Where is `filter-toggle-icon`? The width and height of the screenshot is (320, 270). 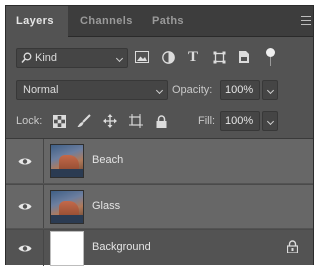
filter-toggle-icon is located at coordinates (270, 57).